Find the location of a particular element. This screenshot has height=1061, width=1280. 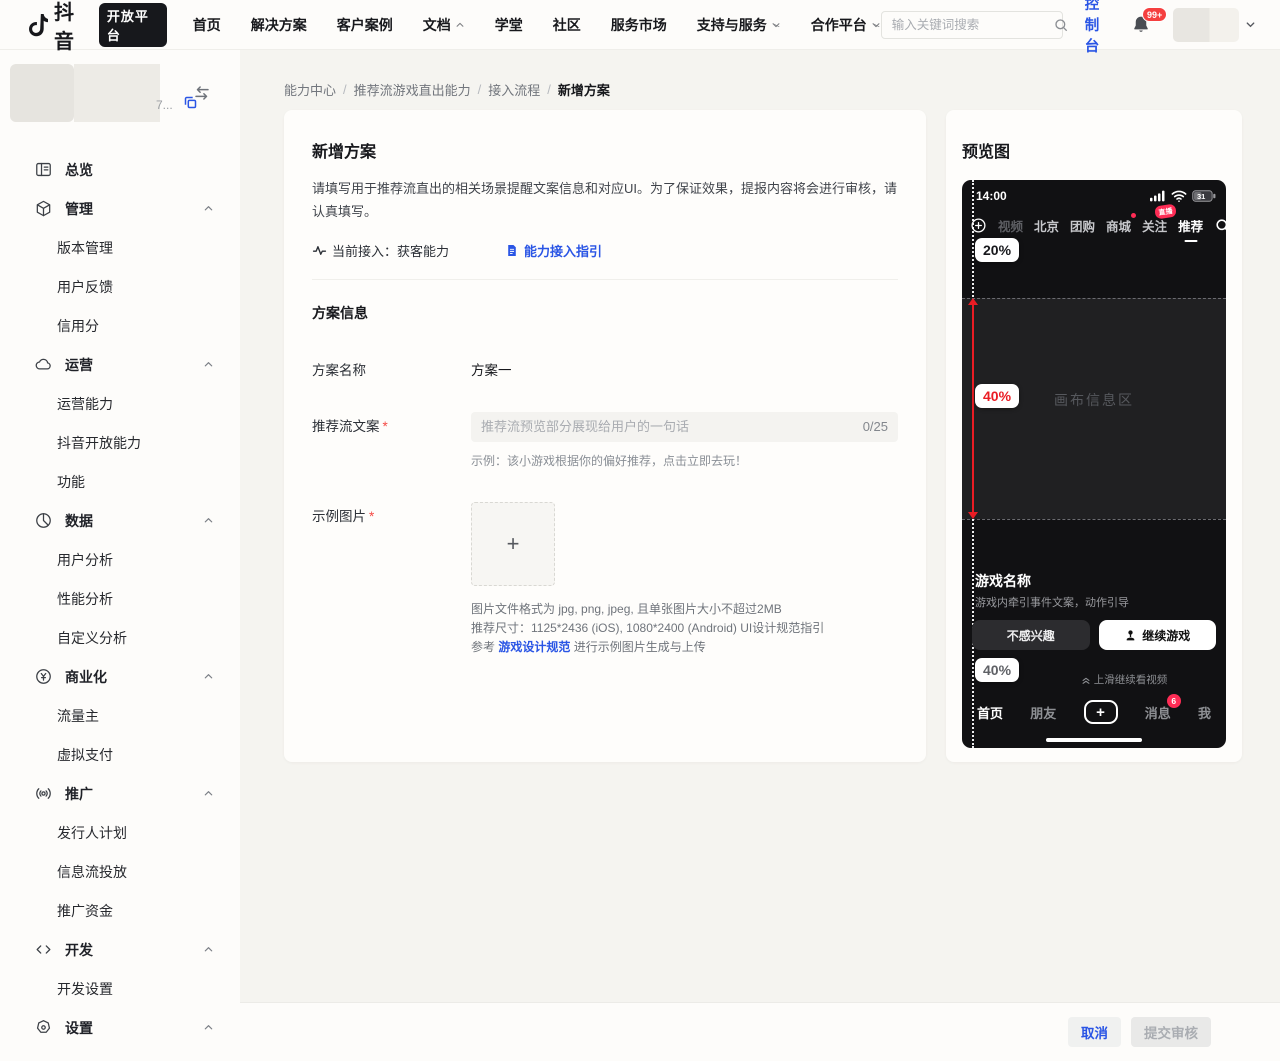

nav-item: 服务市场 is located at coordinates (639, 25).